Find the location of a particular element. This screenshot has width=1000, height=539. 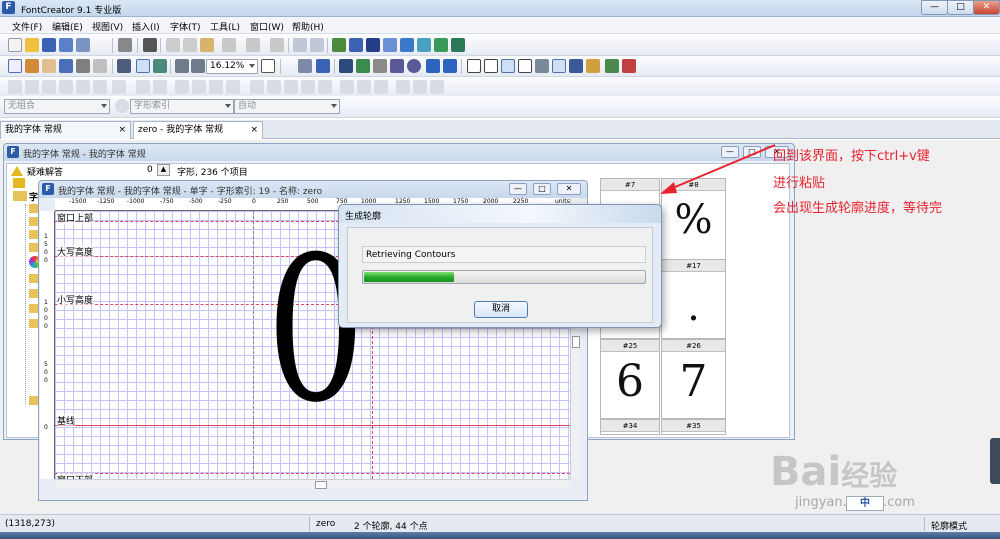

grid-snap-icon is located at coordinates (143, 66).